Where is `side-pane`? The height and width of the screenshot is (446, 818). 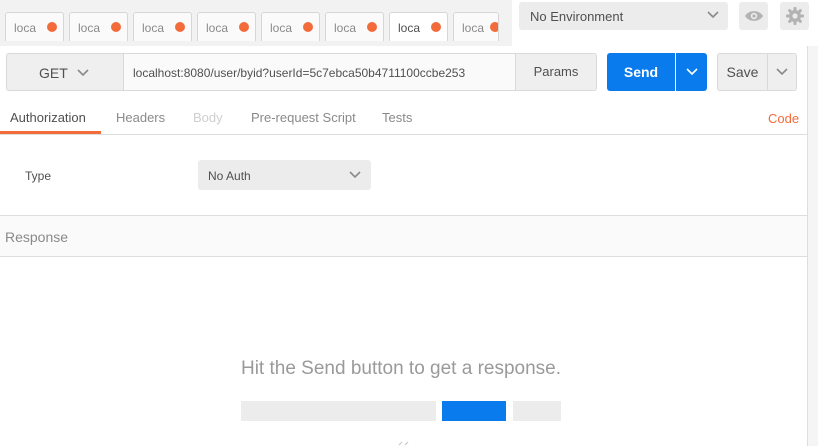
side-pane is located at coordinates (813, 246).